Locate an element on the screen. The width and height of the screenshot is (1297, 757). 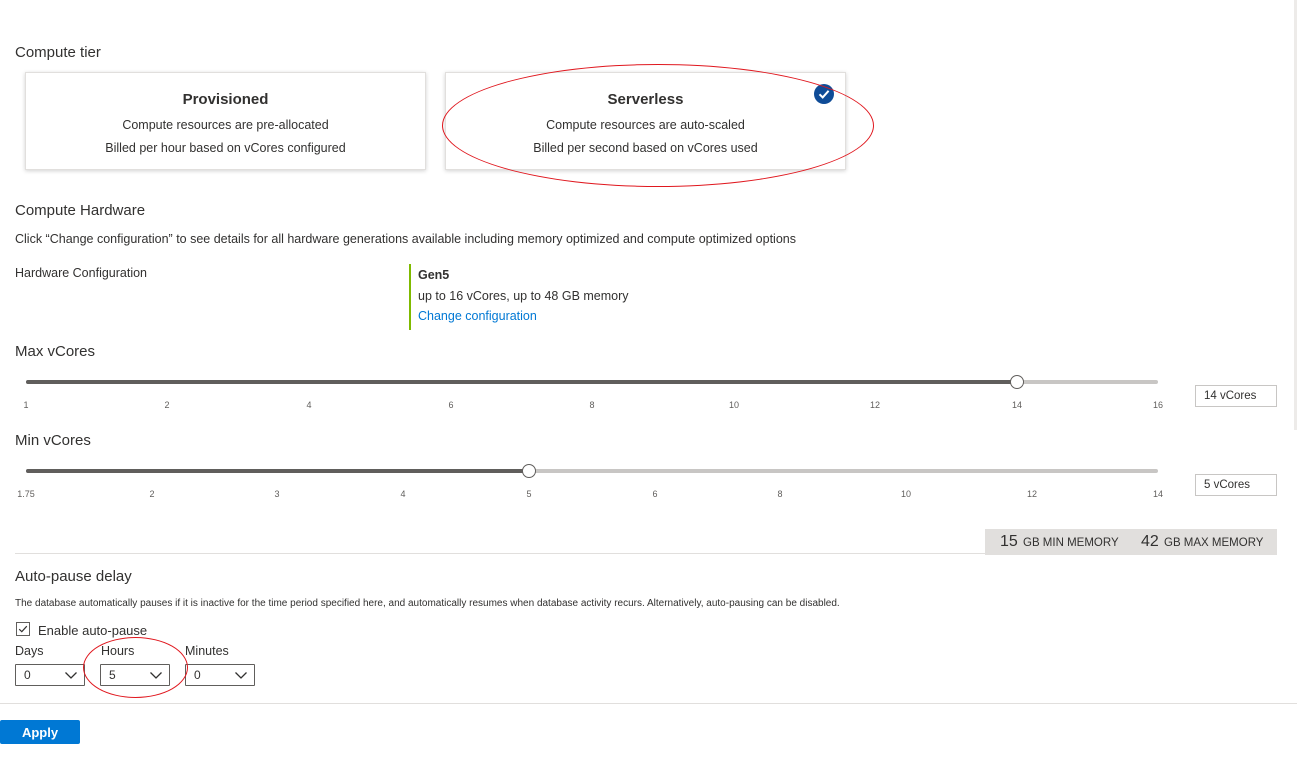
minutes-label: Minutes is located at coordinates (207, 651).